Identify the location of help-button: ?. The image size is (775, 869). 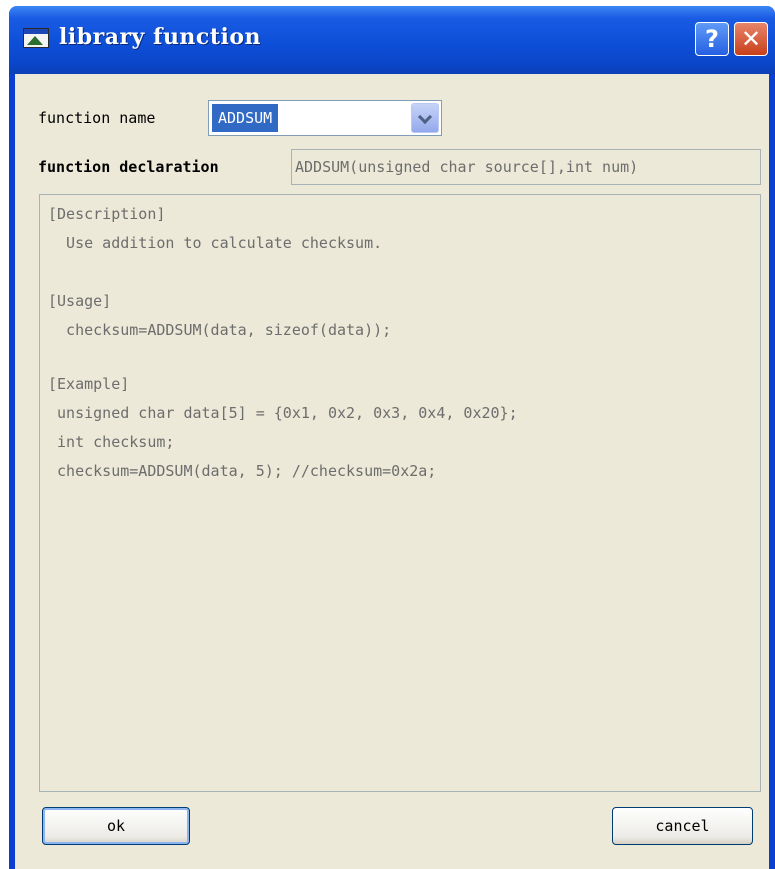
(712, 39).